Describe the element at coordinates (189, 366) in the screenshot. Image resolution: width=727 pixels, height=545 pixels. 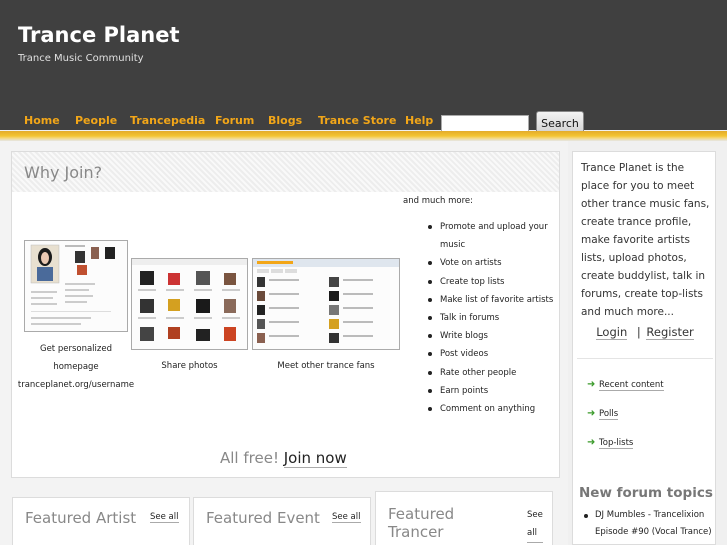
I see `photos-caption: Share photos` at that location.